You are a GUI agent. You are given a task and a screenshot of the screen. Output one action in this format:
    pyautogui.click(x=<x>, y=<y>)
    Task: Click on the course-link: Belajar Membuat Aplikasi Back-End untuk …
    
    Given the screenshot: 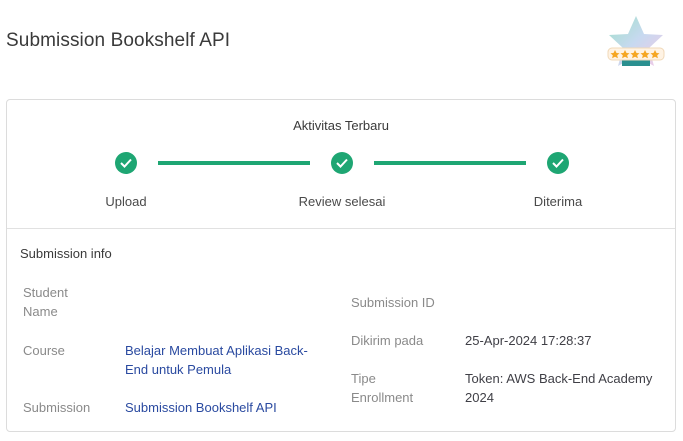 What is the action you would take?
    pyautogui.click(x=222, y=360)
    